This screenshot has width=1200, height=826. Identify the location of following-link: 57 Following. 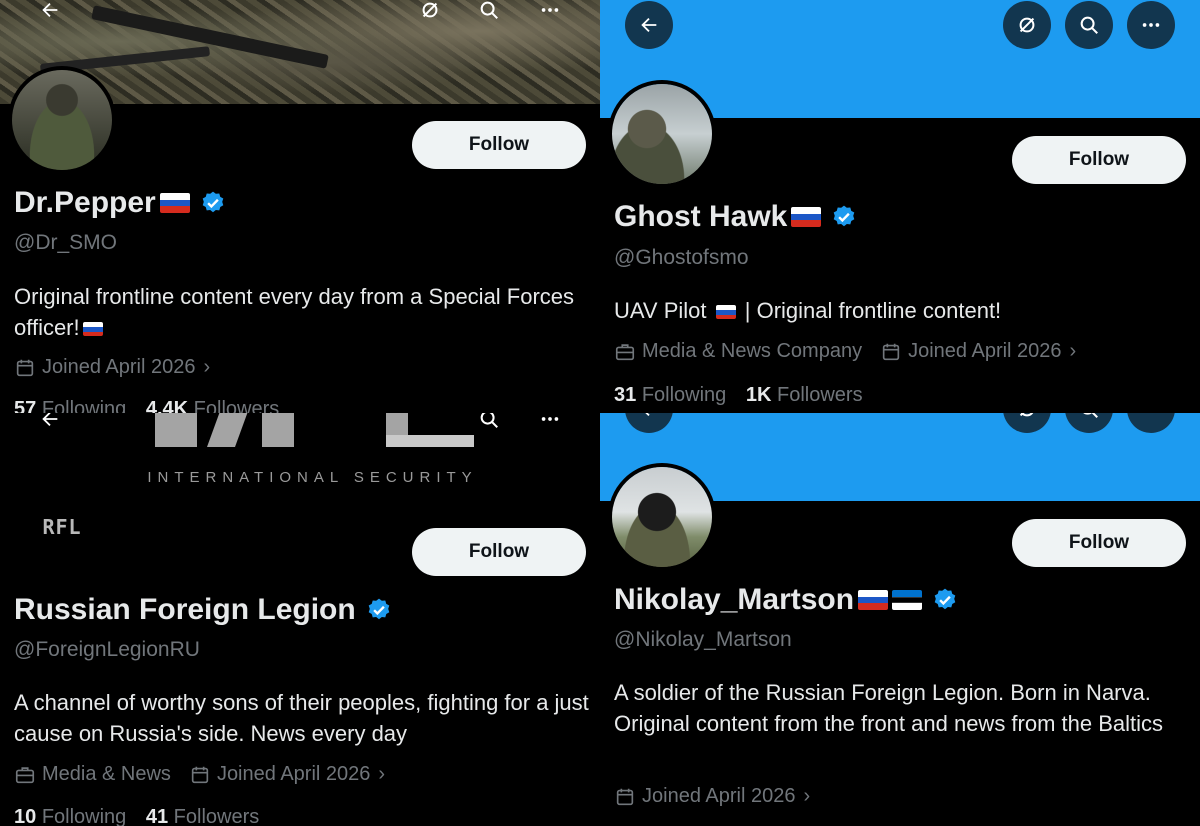
(70, 405).